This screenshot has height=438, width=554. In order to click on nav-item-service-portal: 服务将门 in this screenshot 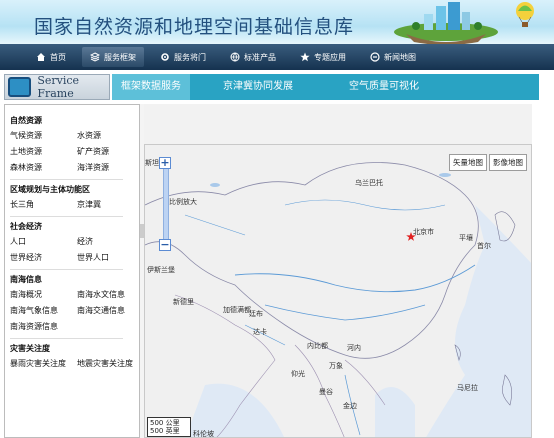, I will do `click(183, 57)`.